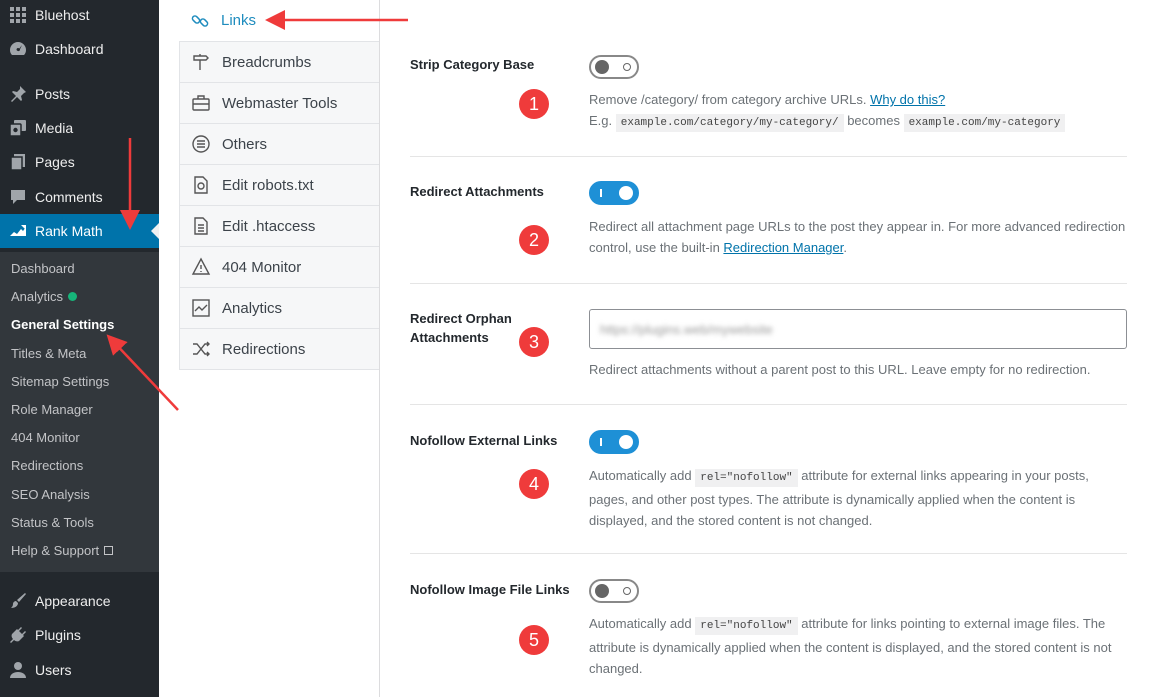 This screenshot has height=697, width=1153. What do you see at coordinates (201, 185) in the screenshot?
I see `robot-file-icon` at bounding box center [201, 185].